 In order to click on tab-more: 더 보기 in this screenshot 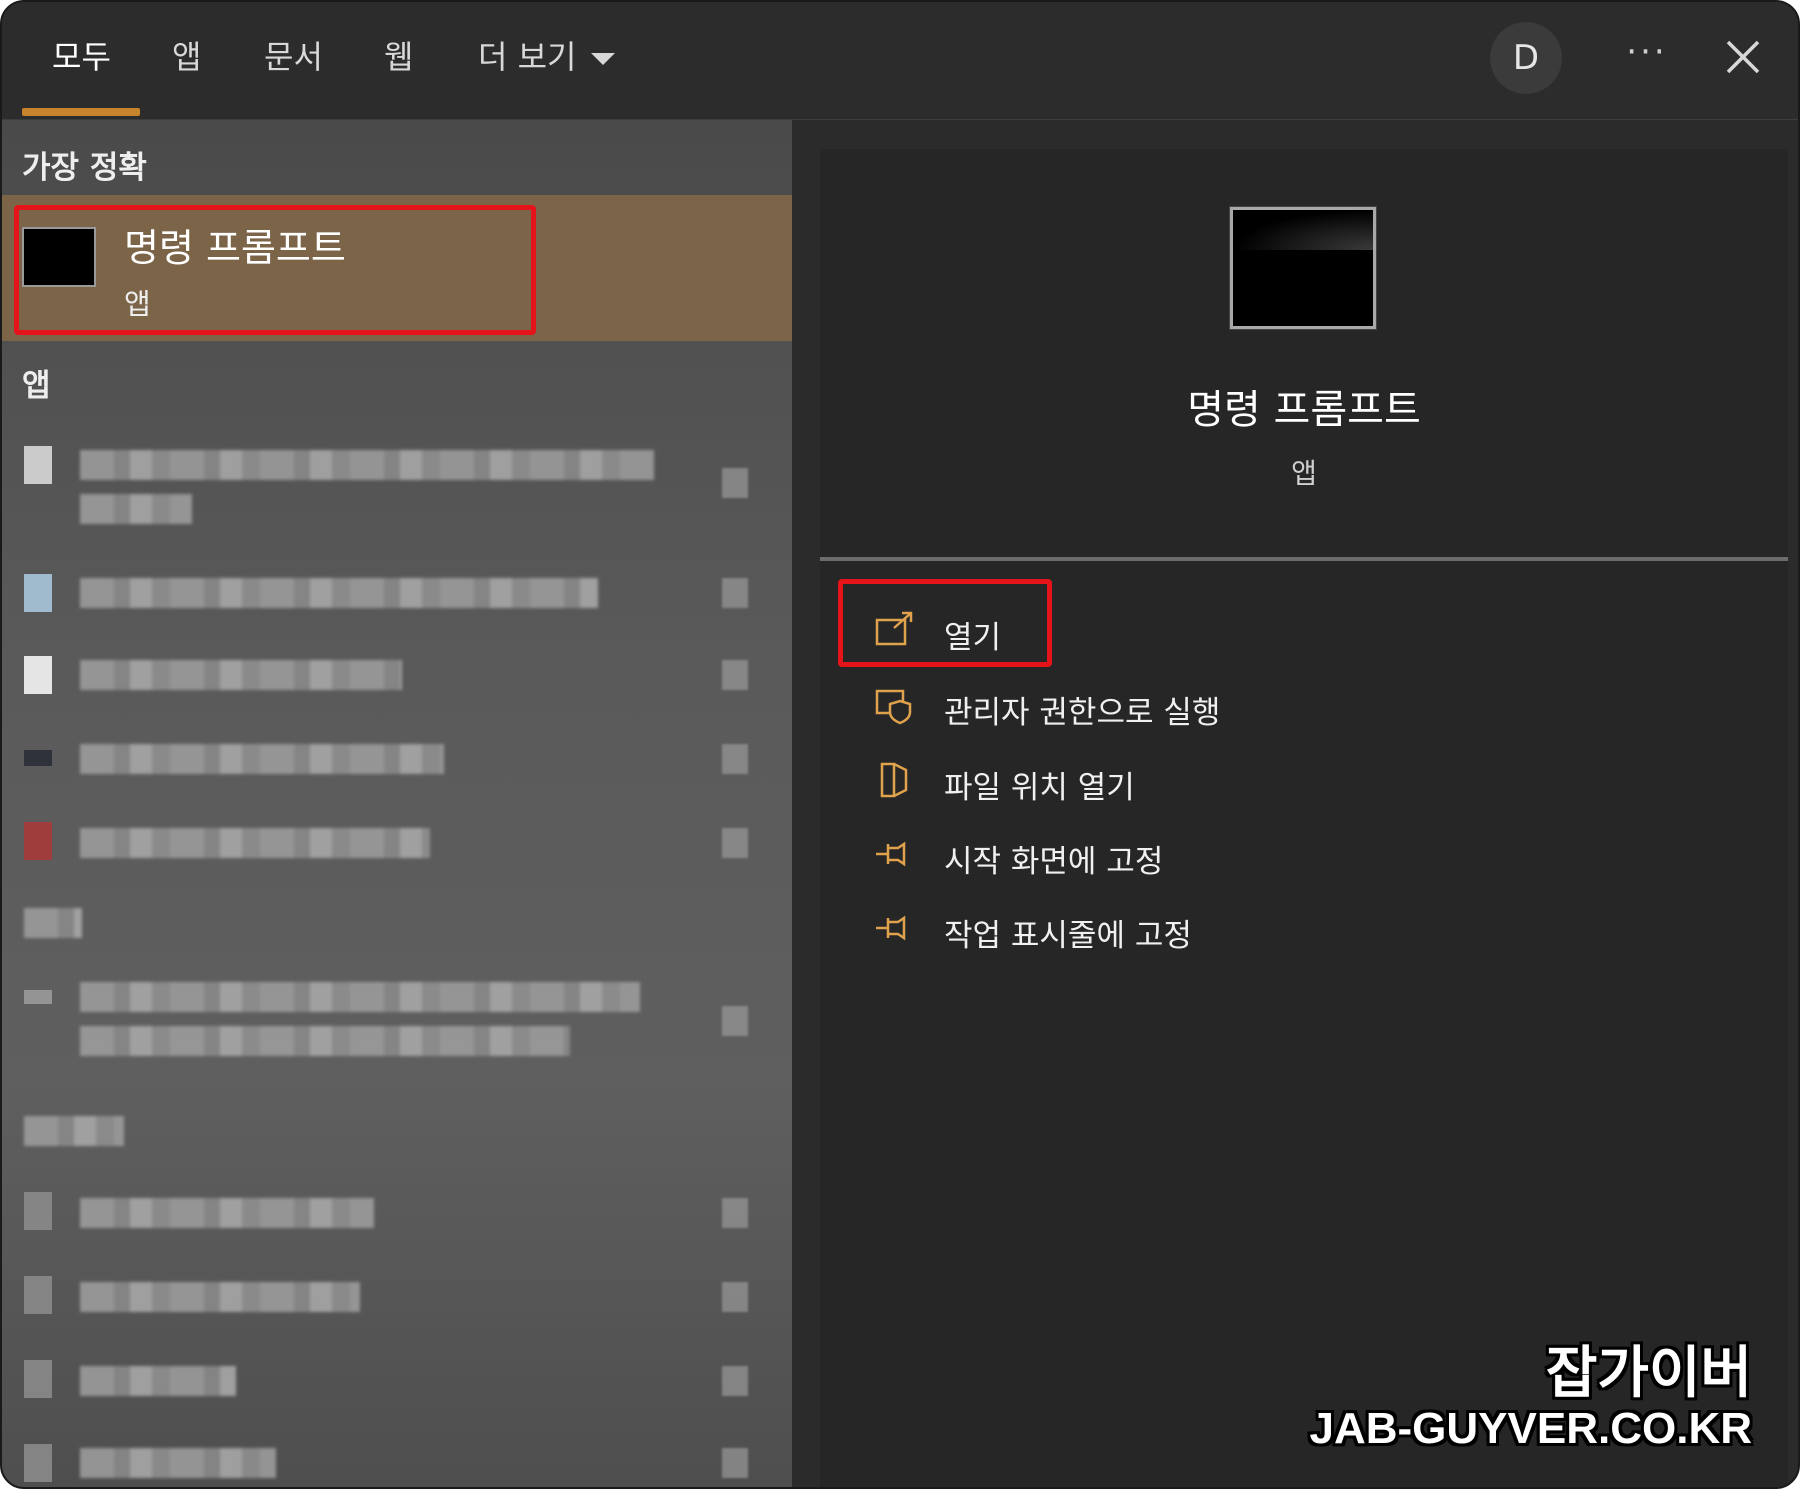, I will do `click(546, 57)`.